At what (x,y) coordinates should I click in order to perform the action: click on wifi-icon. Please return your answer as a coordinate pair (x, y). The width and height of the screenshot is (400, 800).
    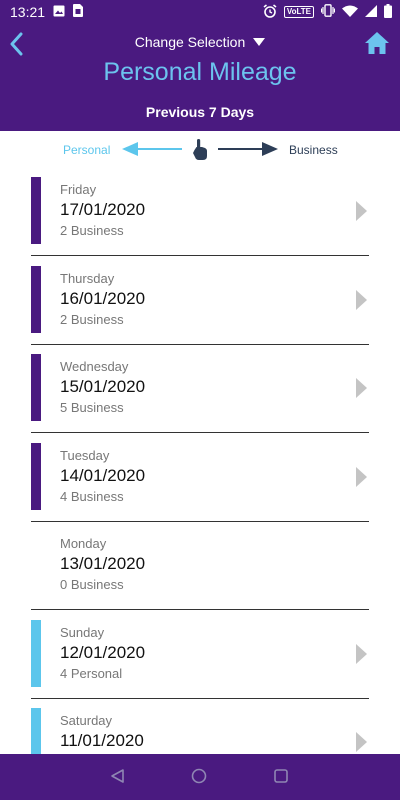
    Looking at the image, I should click on (350, 12).